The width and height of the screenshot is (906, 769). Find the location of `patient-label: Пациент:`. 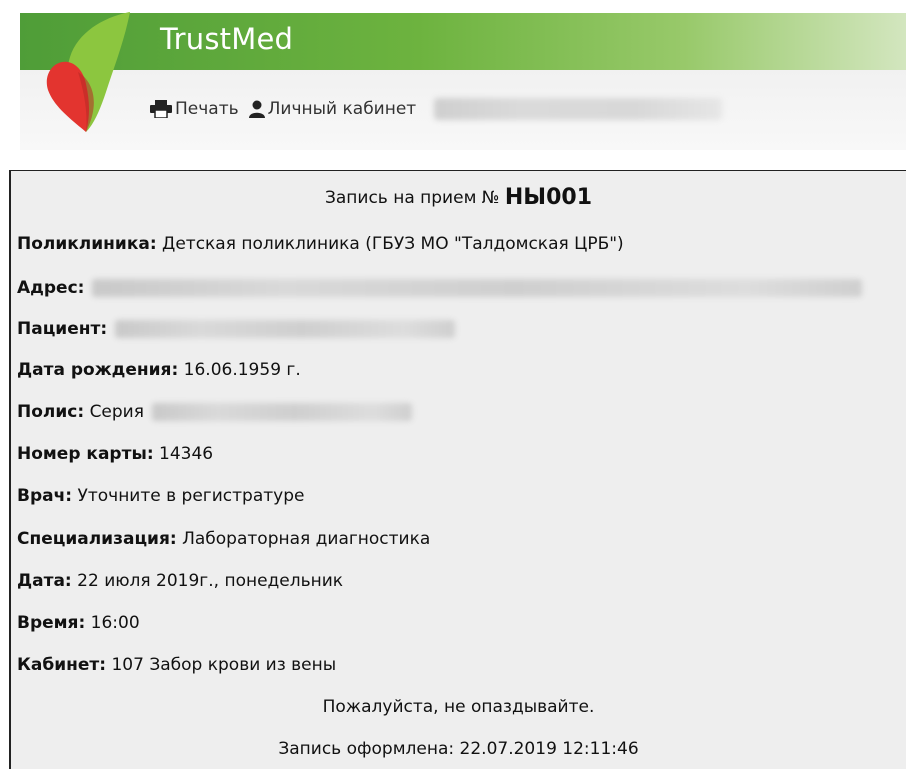

patient-label: Пациент: is located at coordinates (62, 329).